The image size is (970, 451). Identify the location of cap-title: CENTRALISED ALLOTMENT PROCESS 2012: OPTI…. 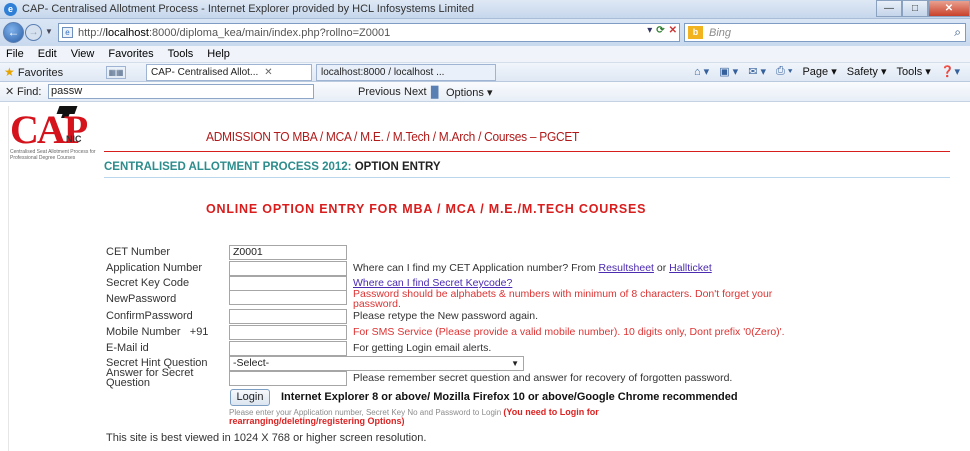
(272, 167).